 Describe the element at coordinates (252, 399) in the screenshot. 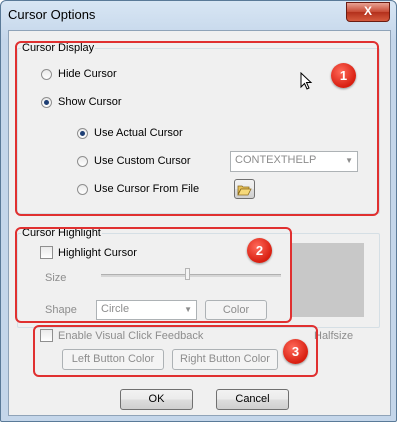

I see `cancel-button: Cancel` at that location.